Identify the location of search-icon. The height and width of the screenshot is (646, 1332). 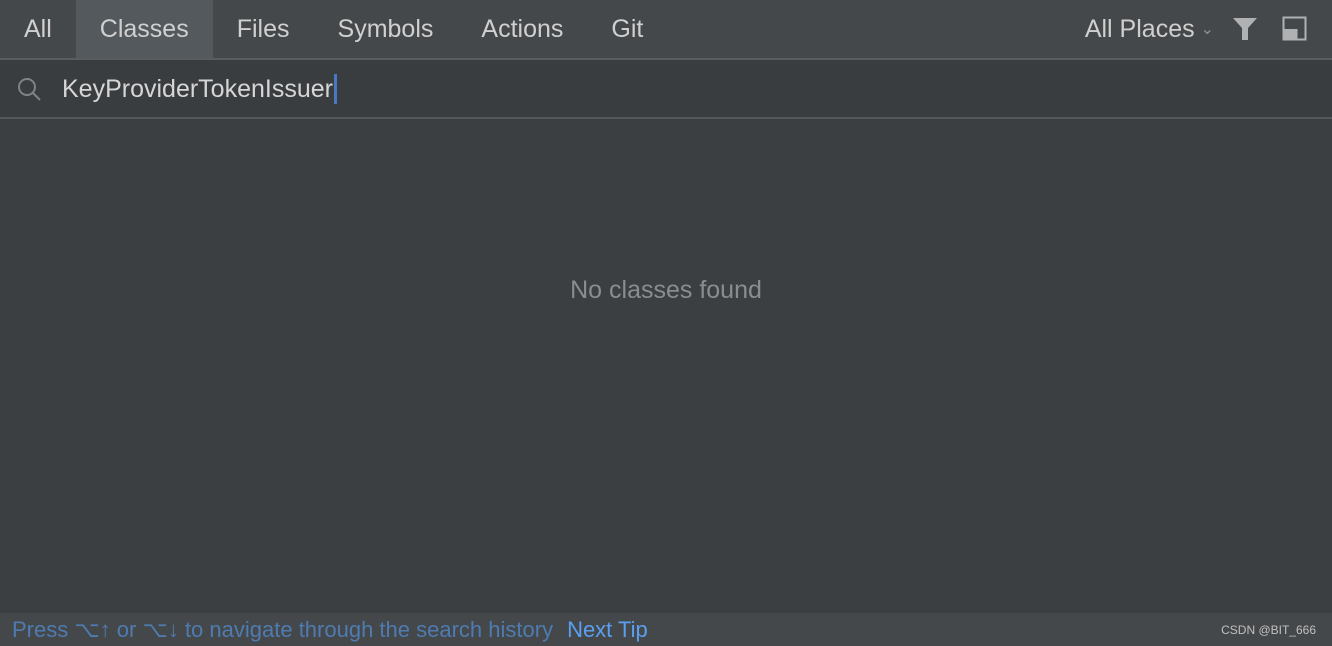
(29, 89).